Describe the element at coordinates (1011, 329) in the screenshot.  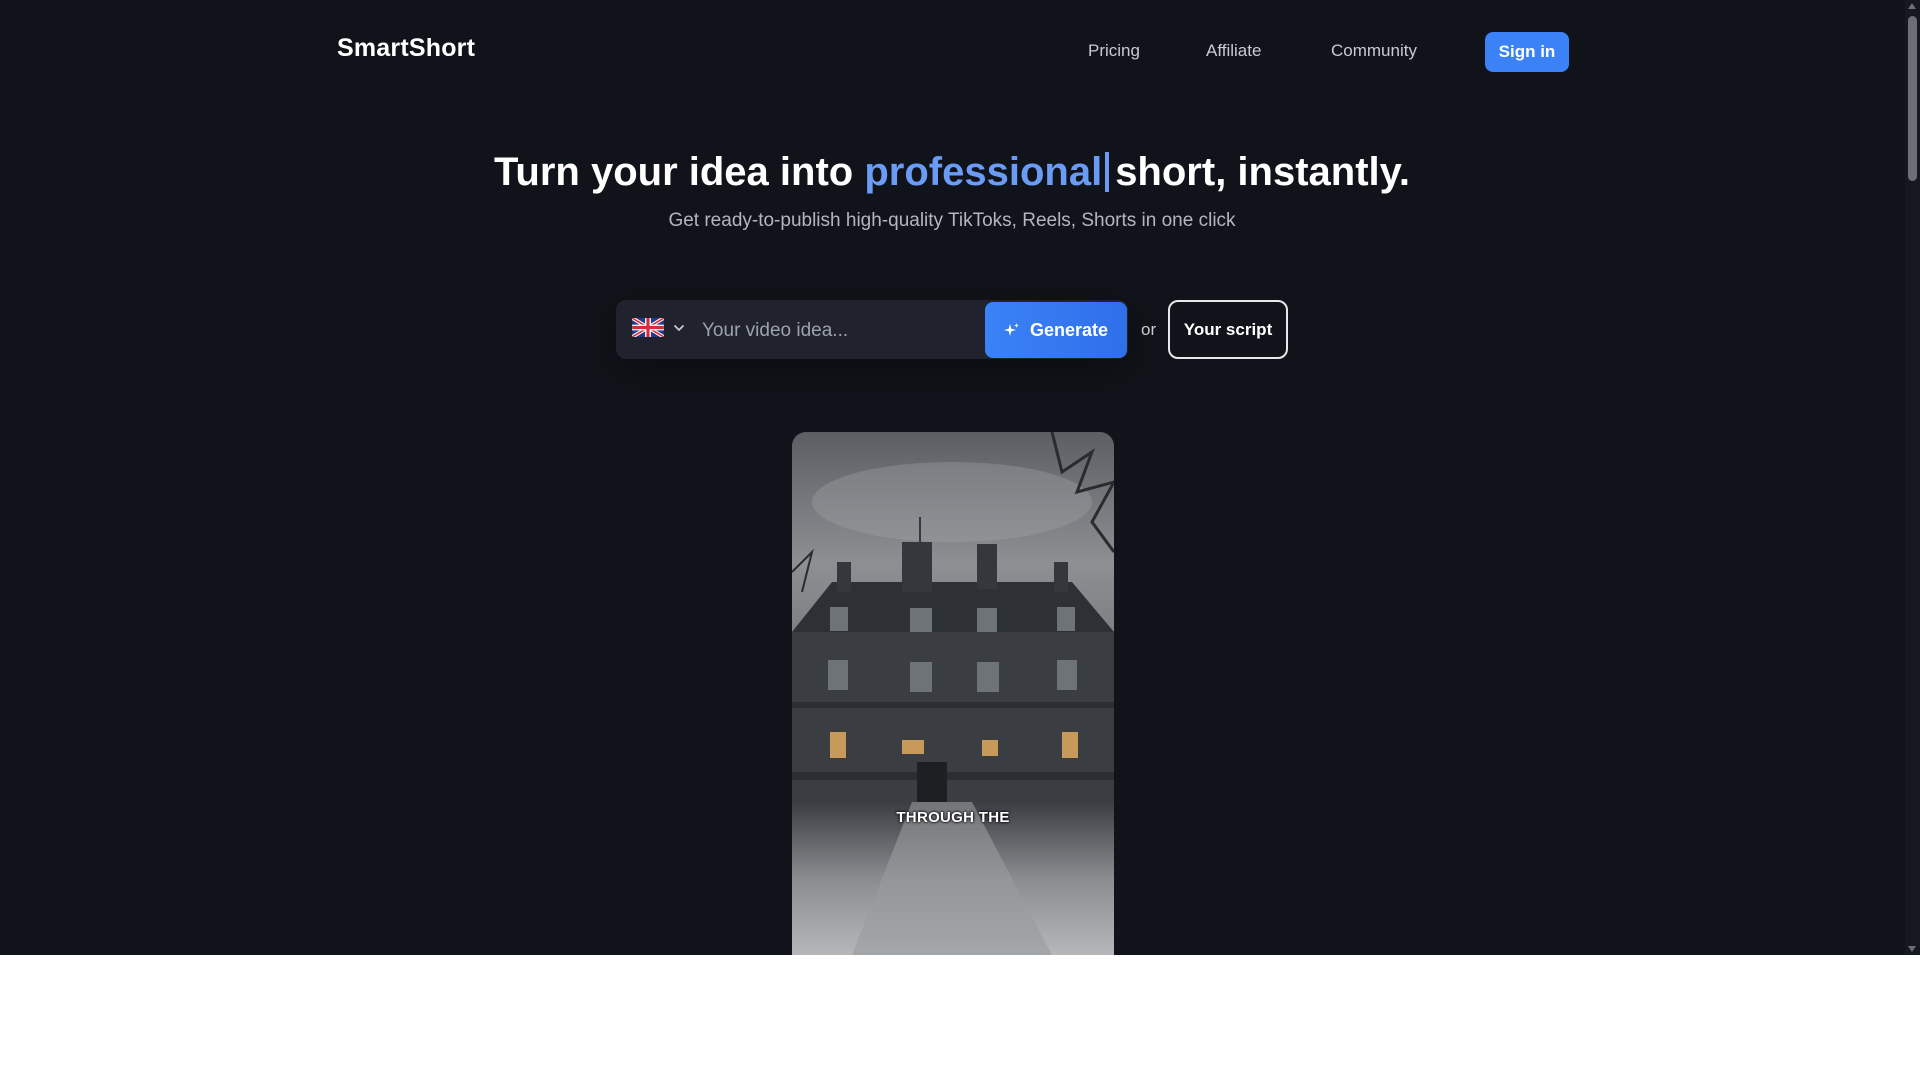
I see `sparkles-icon` at that location.